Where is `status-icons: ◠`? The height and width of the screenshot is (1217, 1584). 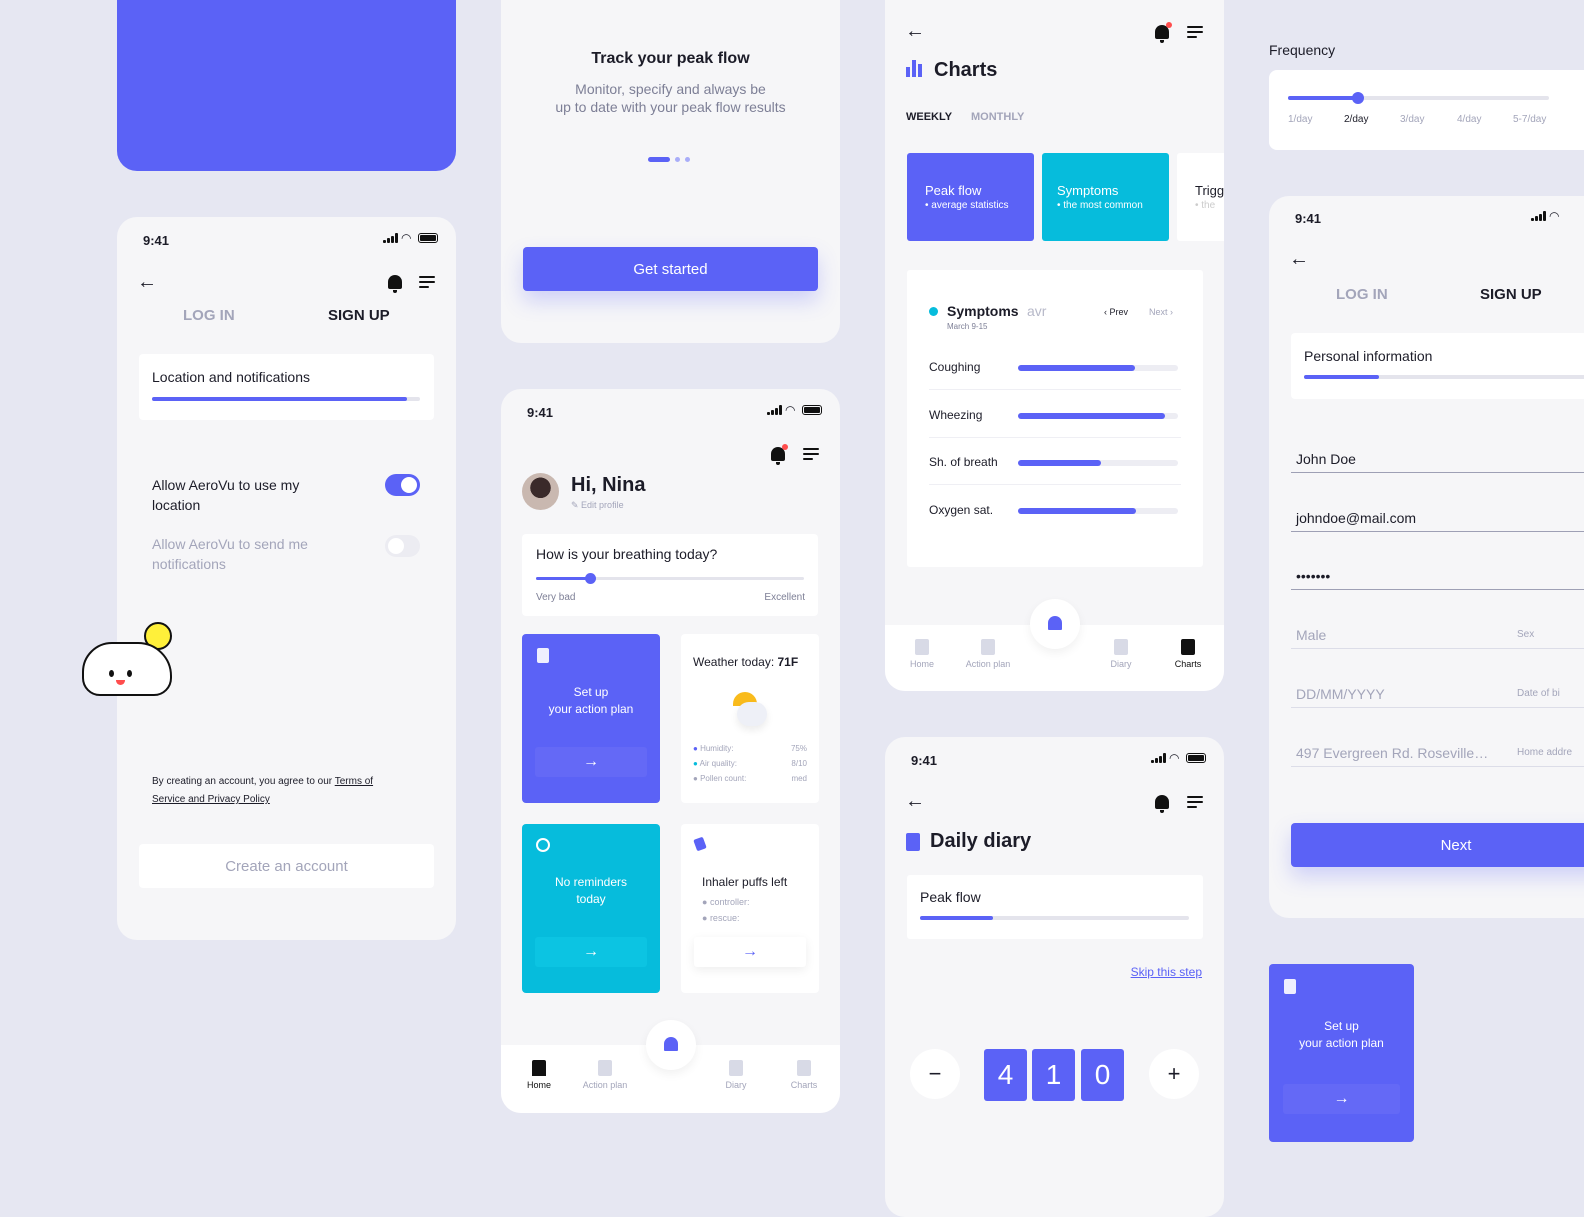 status-icons: ◠ is located at coordinates (1178, 758).